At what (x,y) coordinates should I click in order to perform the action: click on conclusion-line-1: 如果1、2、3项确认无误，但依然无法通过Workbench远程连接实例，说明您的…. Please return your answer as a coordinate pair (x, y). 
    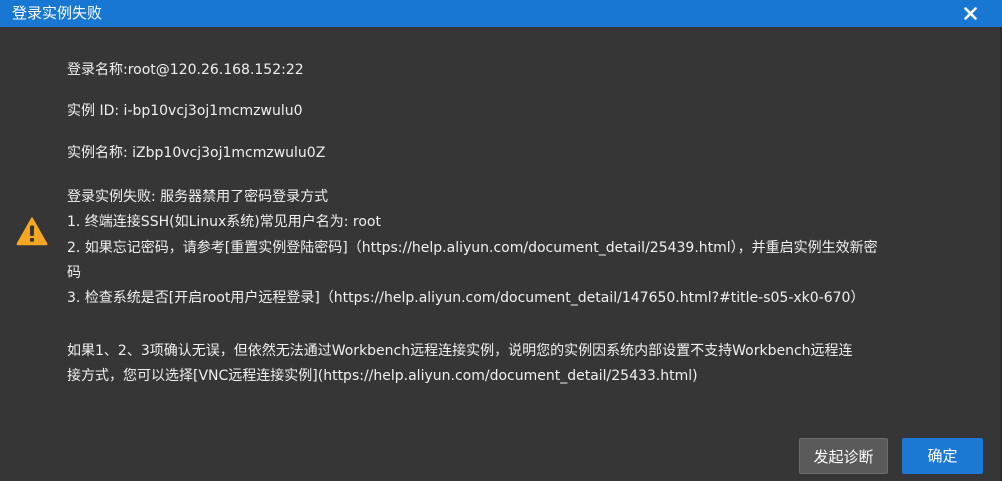
    Looking at the image, I should click on (460, 351).